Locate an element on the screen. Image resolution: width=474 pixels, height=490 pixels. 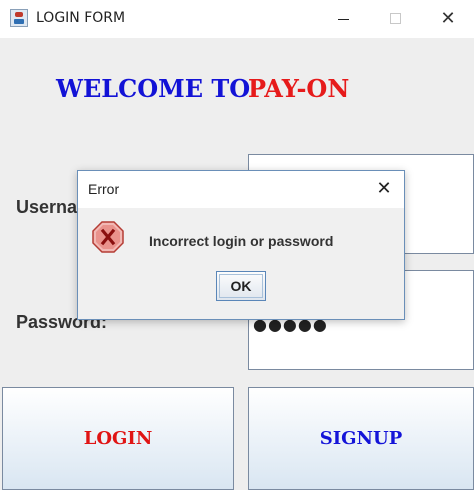
window-title: LOGIN FORM is located at coordinates (81, 18).